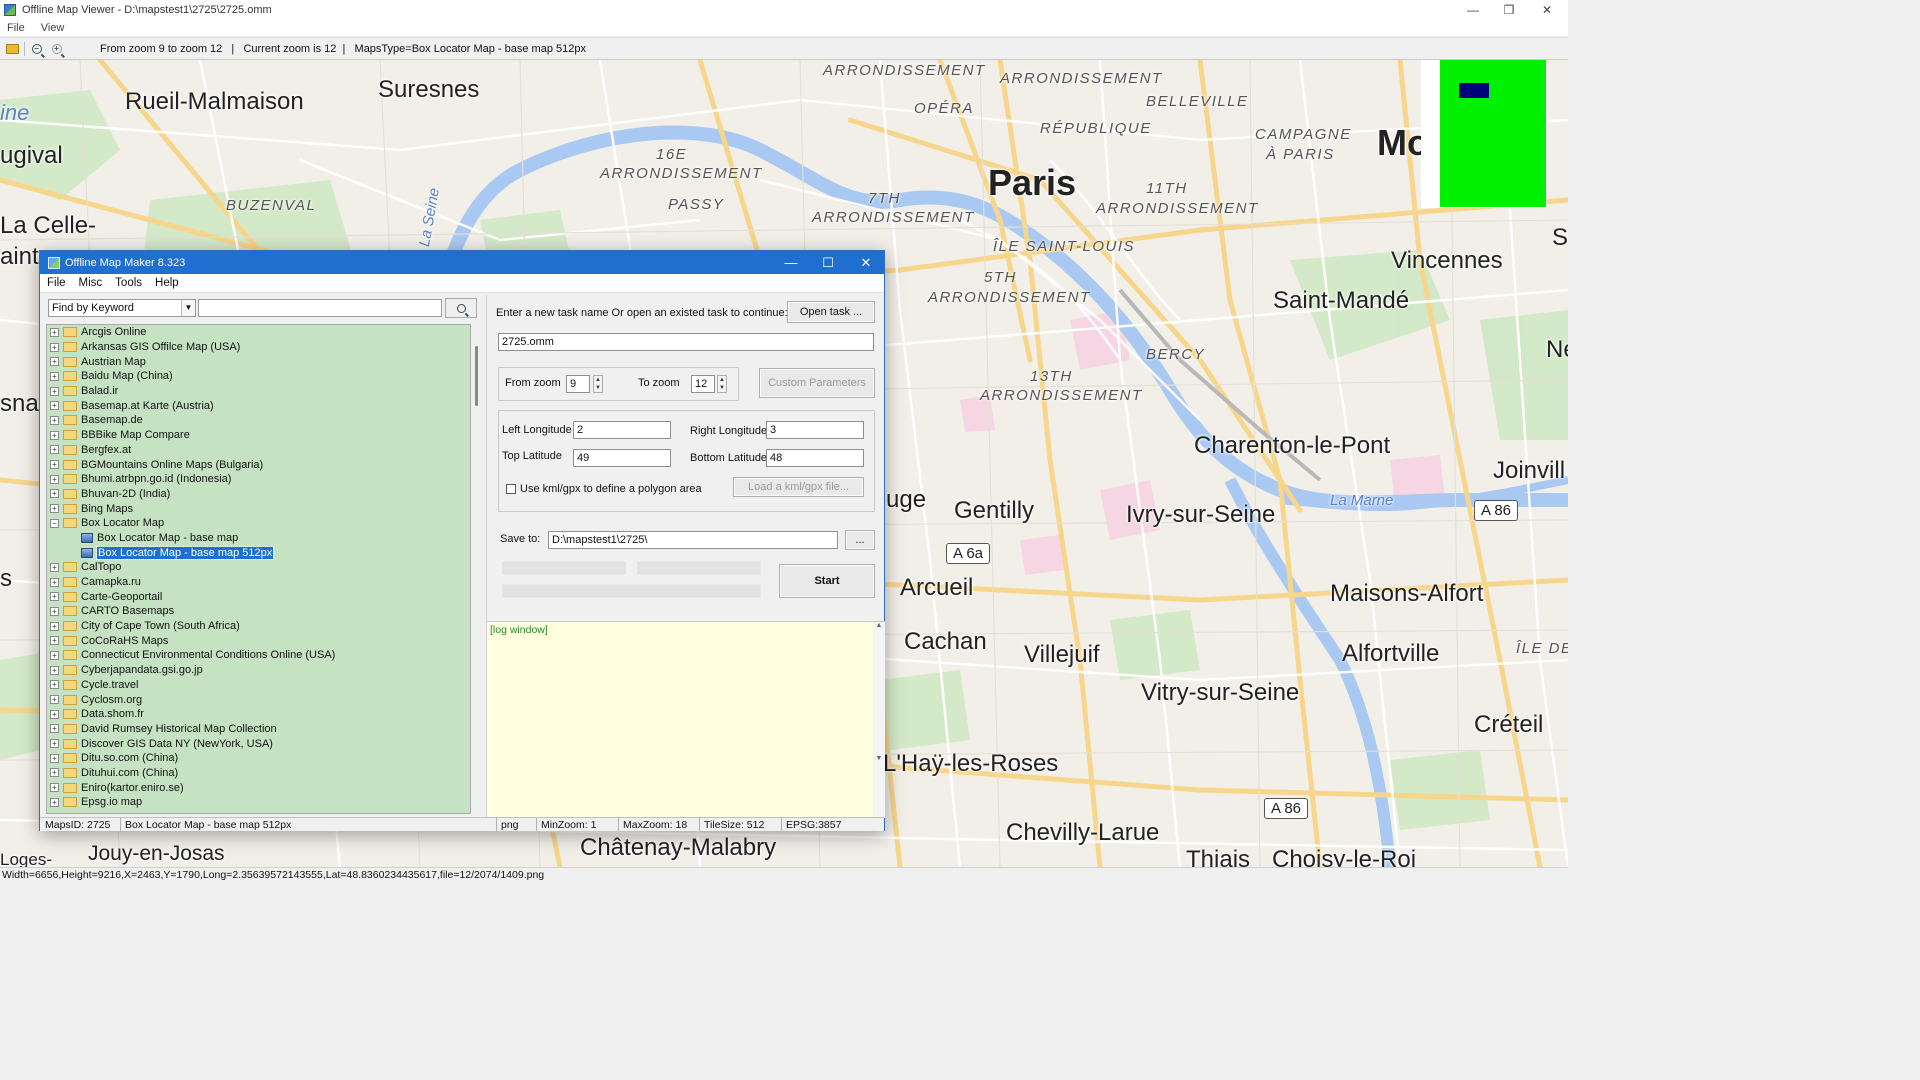  Describe the element at coordinates (258, 773) in the screenshot. I see `tree-item: + Dituhui.com (China)` at that location.